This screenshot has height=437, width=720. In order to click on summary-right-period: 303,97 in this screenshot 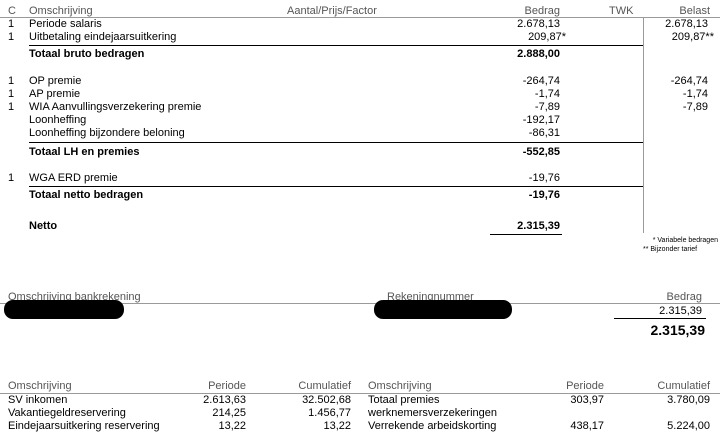, I will do `click(587, 400)`.